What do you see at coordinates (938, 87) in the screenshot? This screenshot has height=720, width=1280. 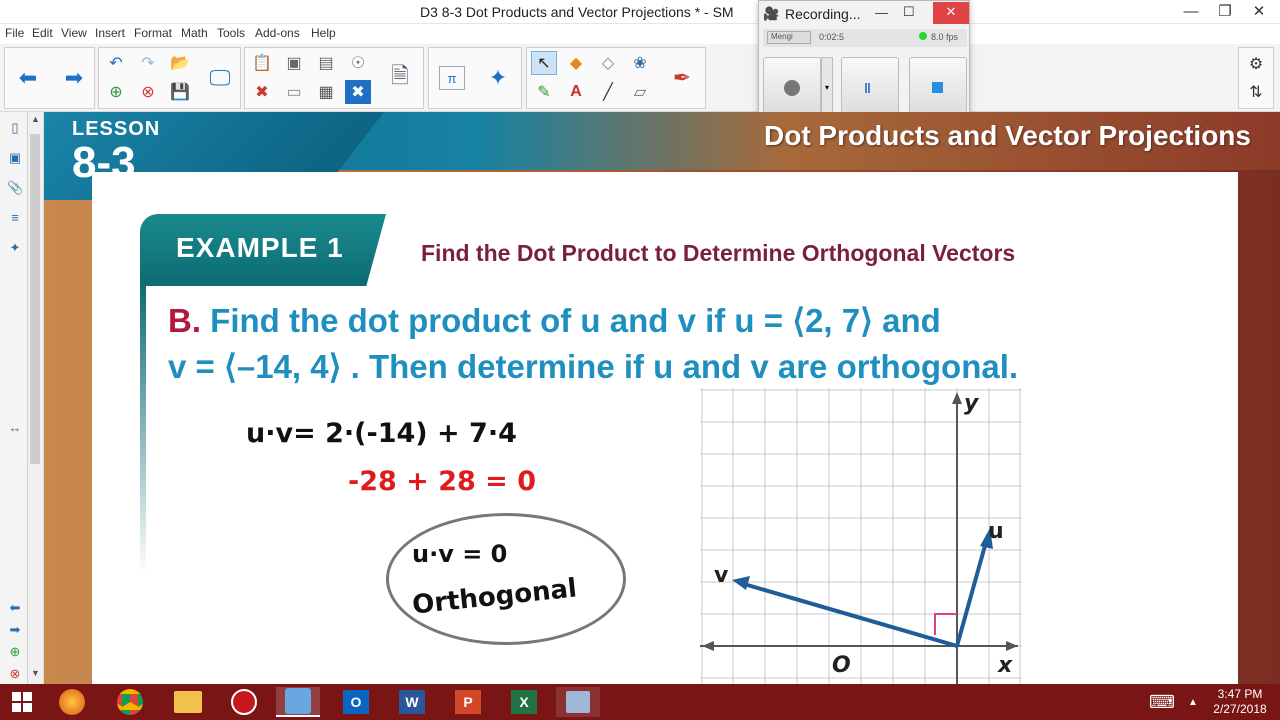 I see `stop-button` at bounding box center [938, 87].